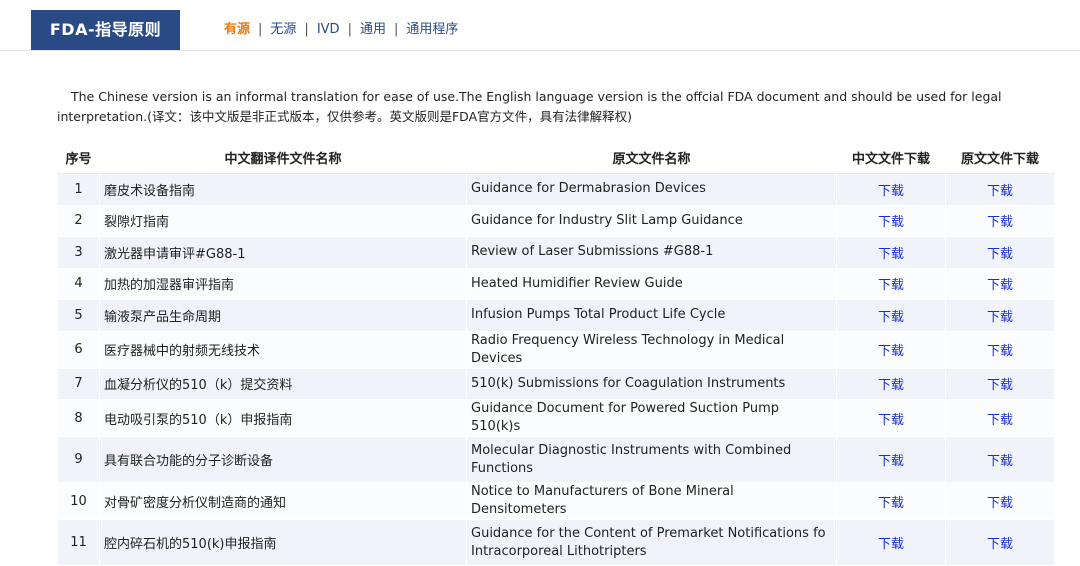 The width and height of the screenshot is (1080, 566). I want to click on row-number: 9, so click(78, 459).